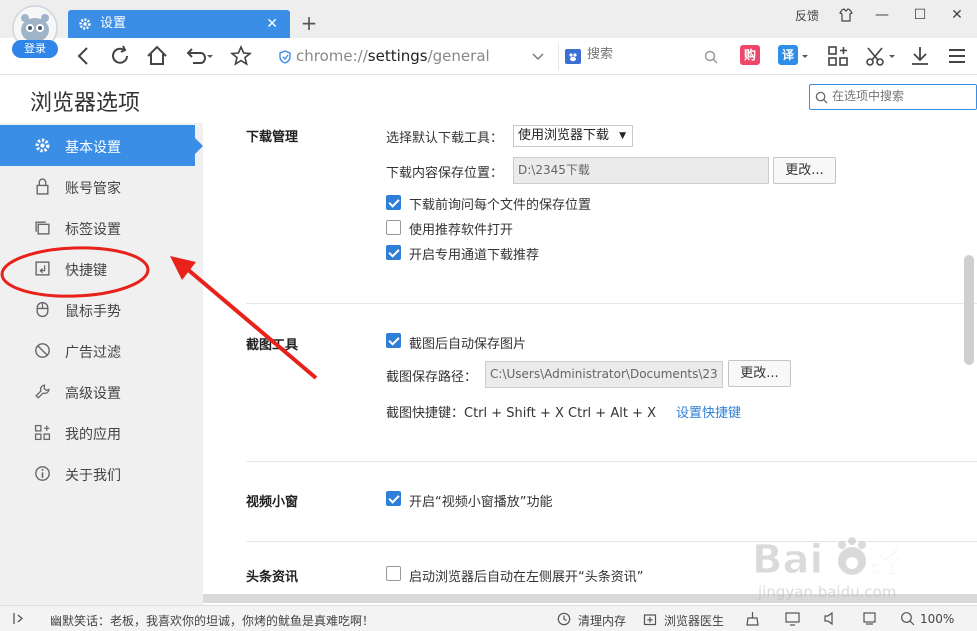 Image resolution: width=977 pixels, height=631 pixels. I want to click on maximize-button: ☐, so click(920, 15).